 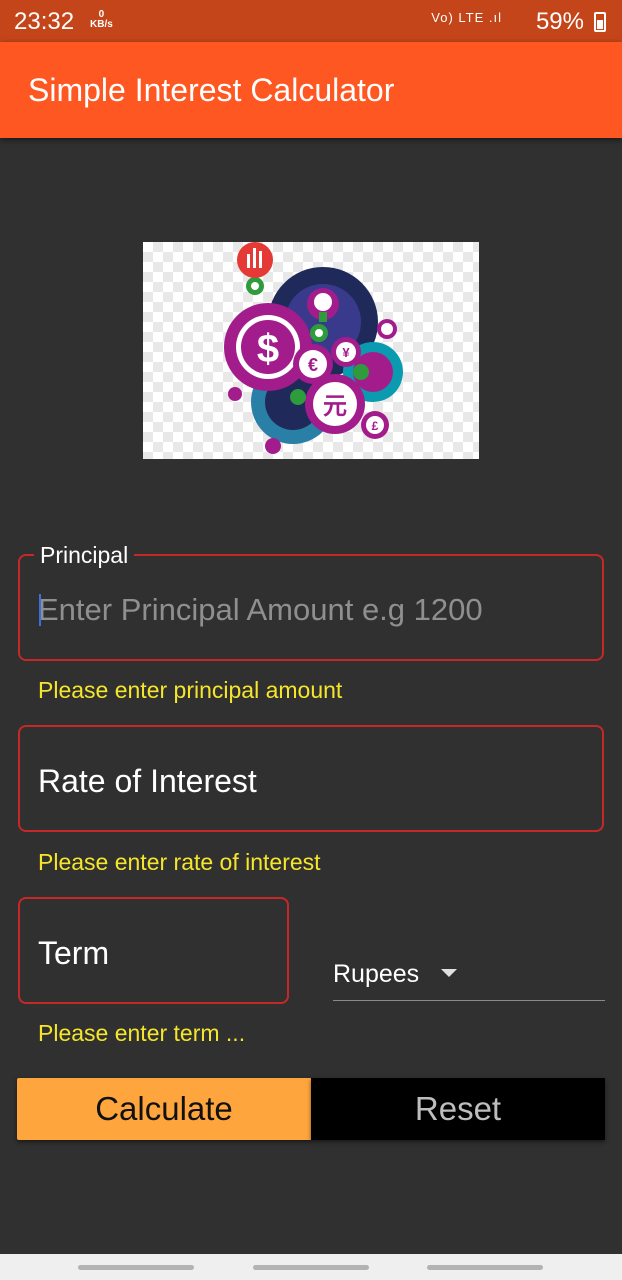 I want to click on network-speed-unit: KB/s, so click(x=101, y=24).